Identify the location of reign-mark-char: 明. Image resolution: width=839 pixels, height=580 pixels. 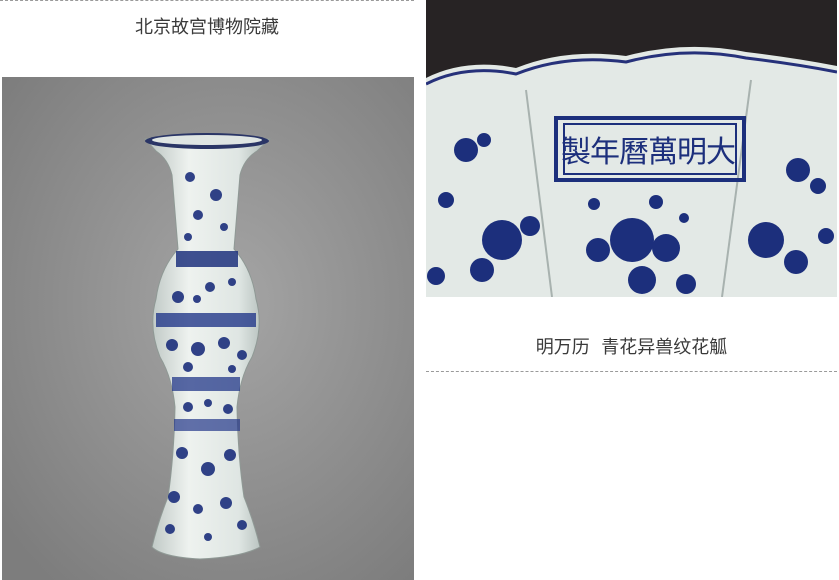
(692, 152).